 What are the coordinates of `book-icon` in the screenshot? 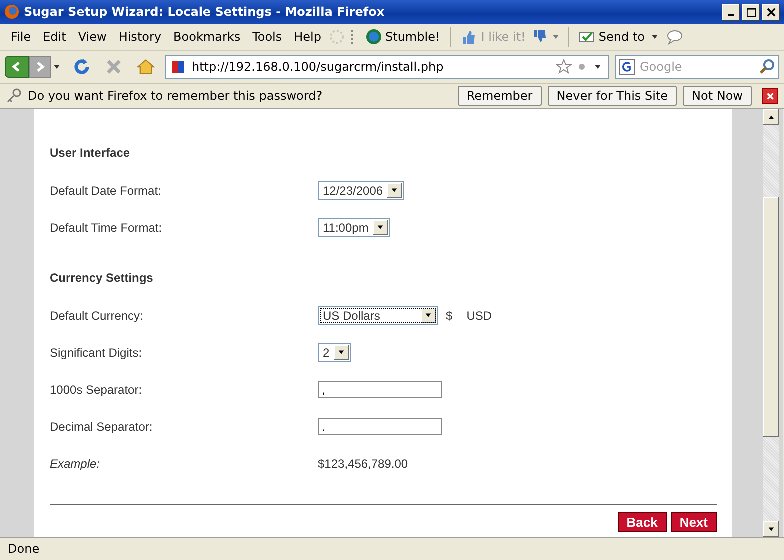 It's located at (178, 67).